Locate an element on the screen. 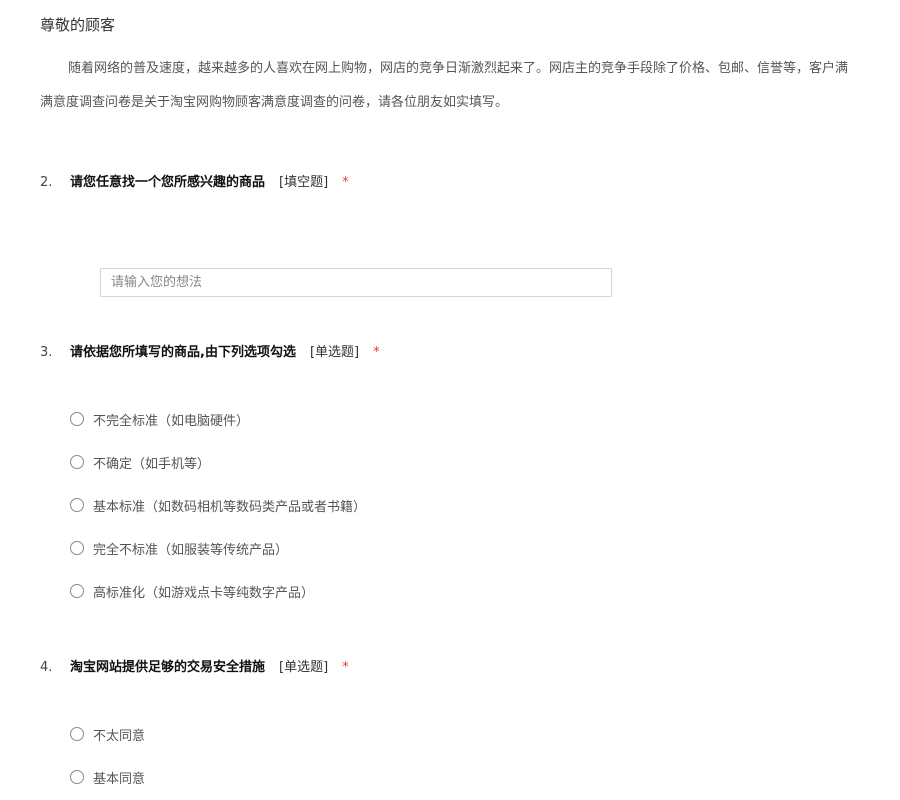 Image resolution: width=900 pixels, height=800 pixels. question-number: 4. is located at coordinates (46, 667).